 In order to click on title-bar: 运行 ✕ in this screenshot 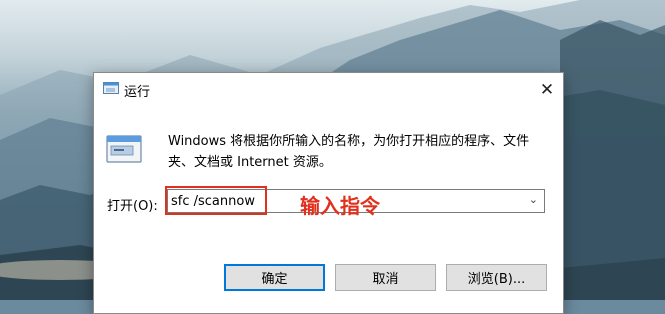, I will do `click(328, 89)`.